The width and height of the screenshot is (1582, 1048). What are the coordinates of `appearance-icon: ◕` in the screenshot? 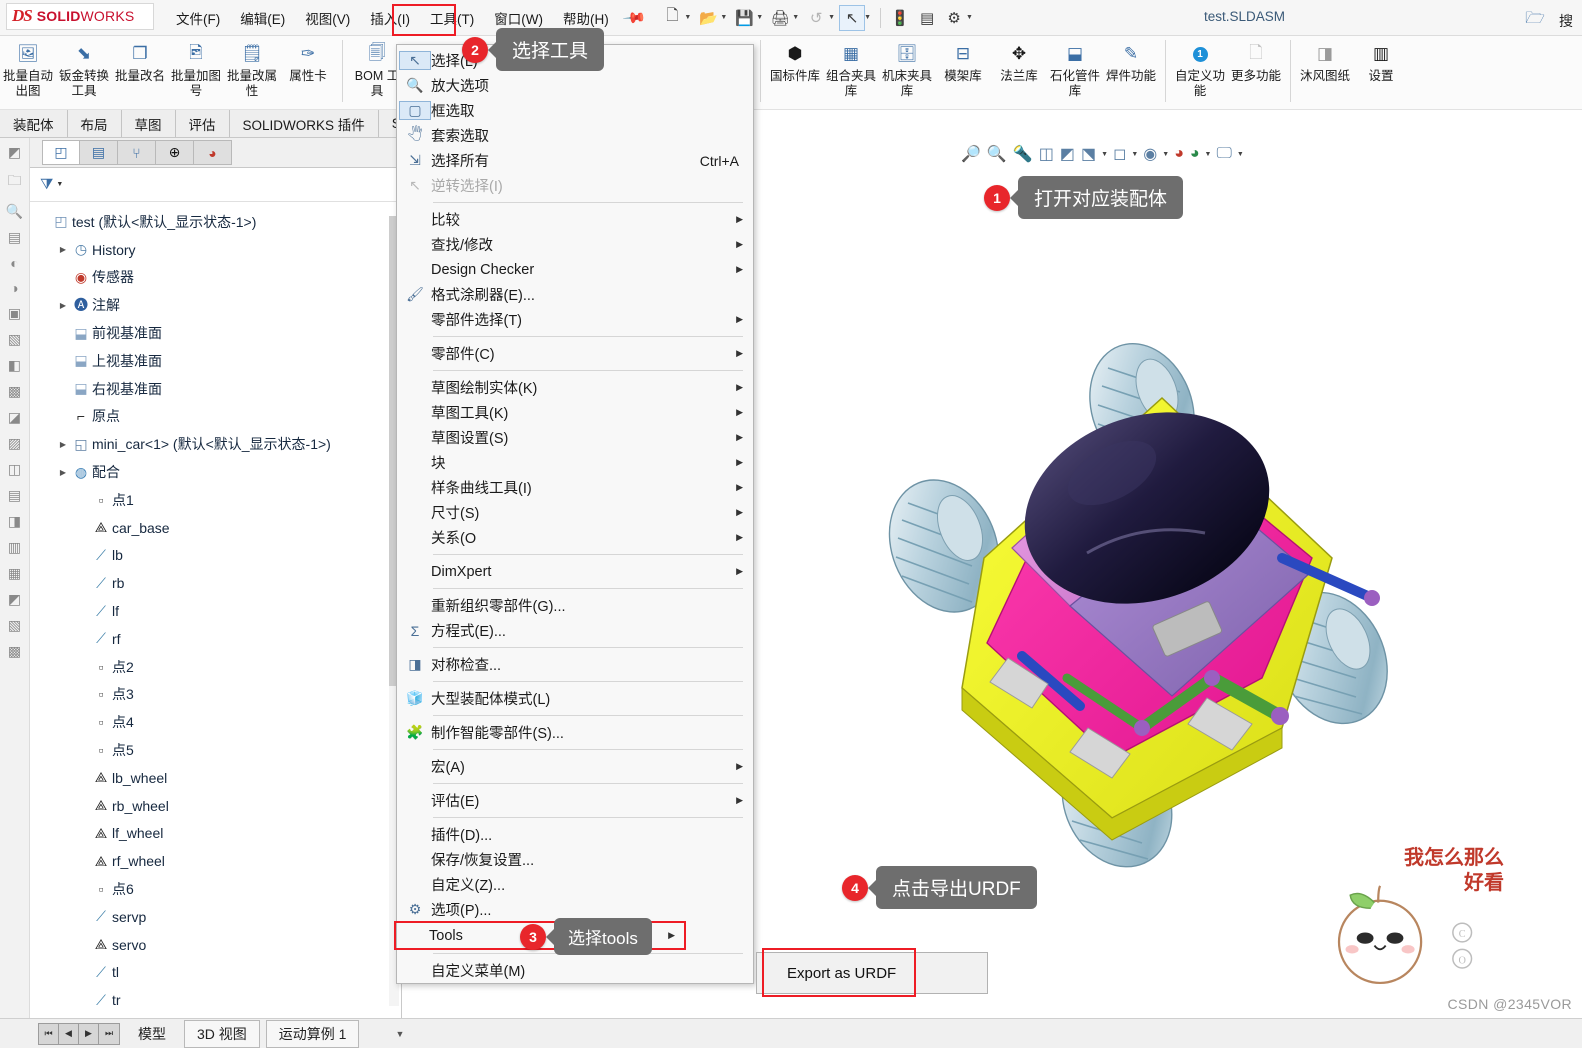 It's located at (1195, 154).